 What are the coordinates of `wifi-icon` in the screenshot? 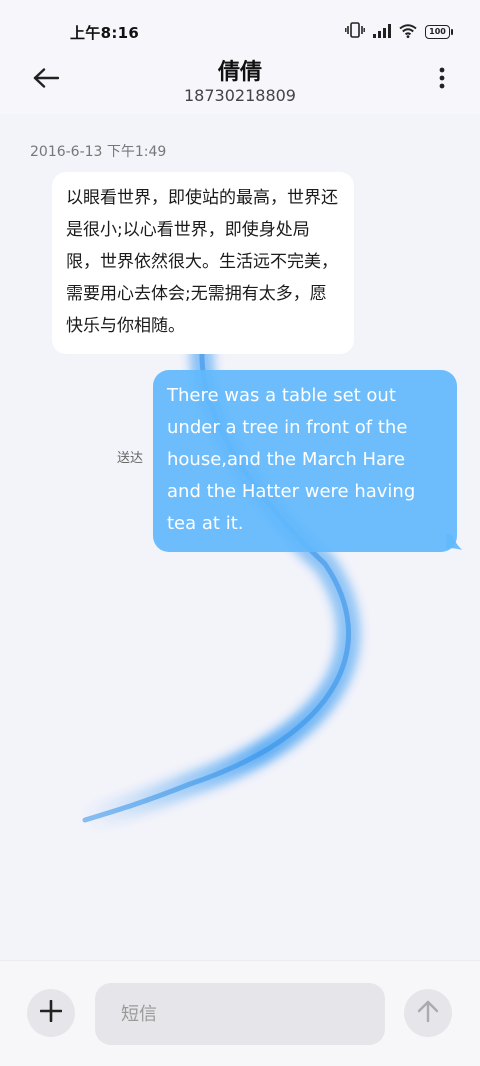 It's located at (408, 32).